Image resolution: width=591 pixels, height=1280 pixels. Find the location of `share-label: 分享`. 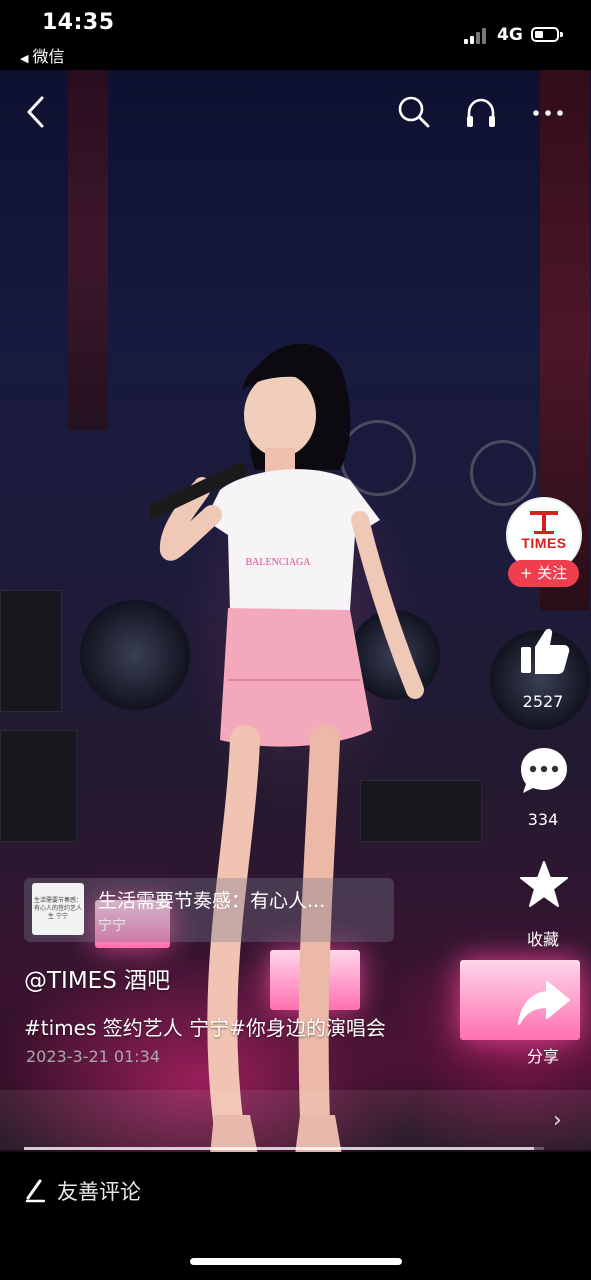

share-label: 分享 is located at coordinates (542, 1055).